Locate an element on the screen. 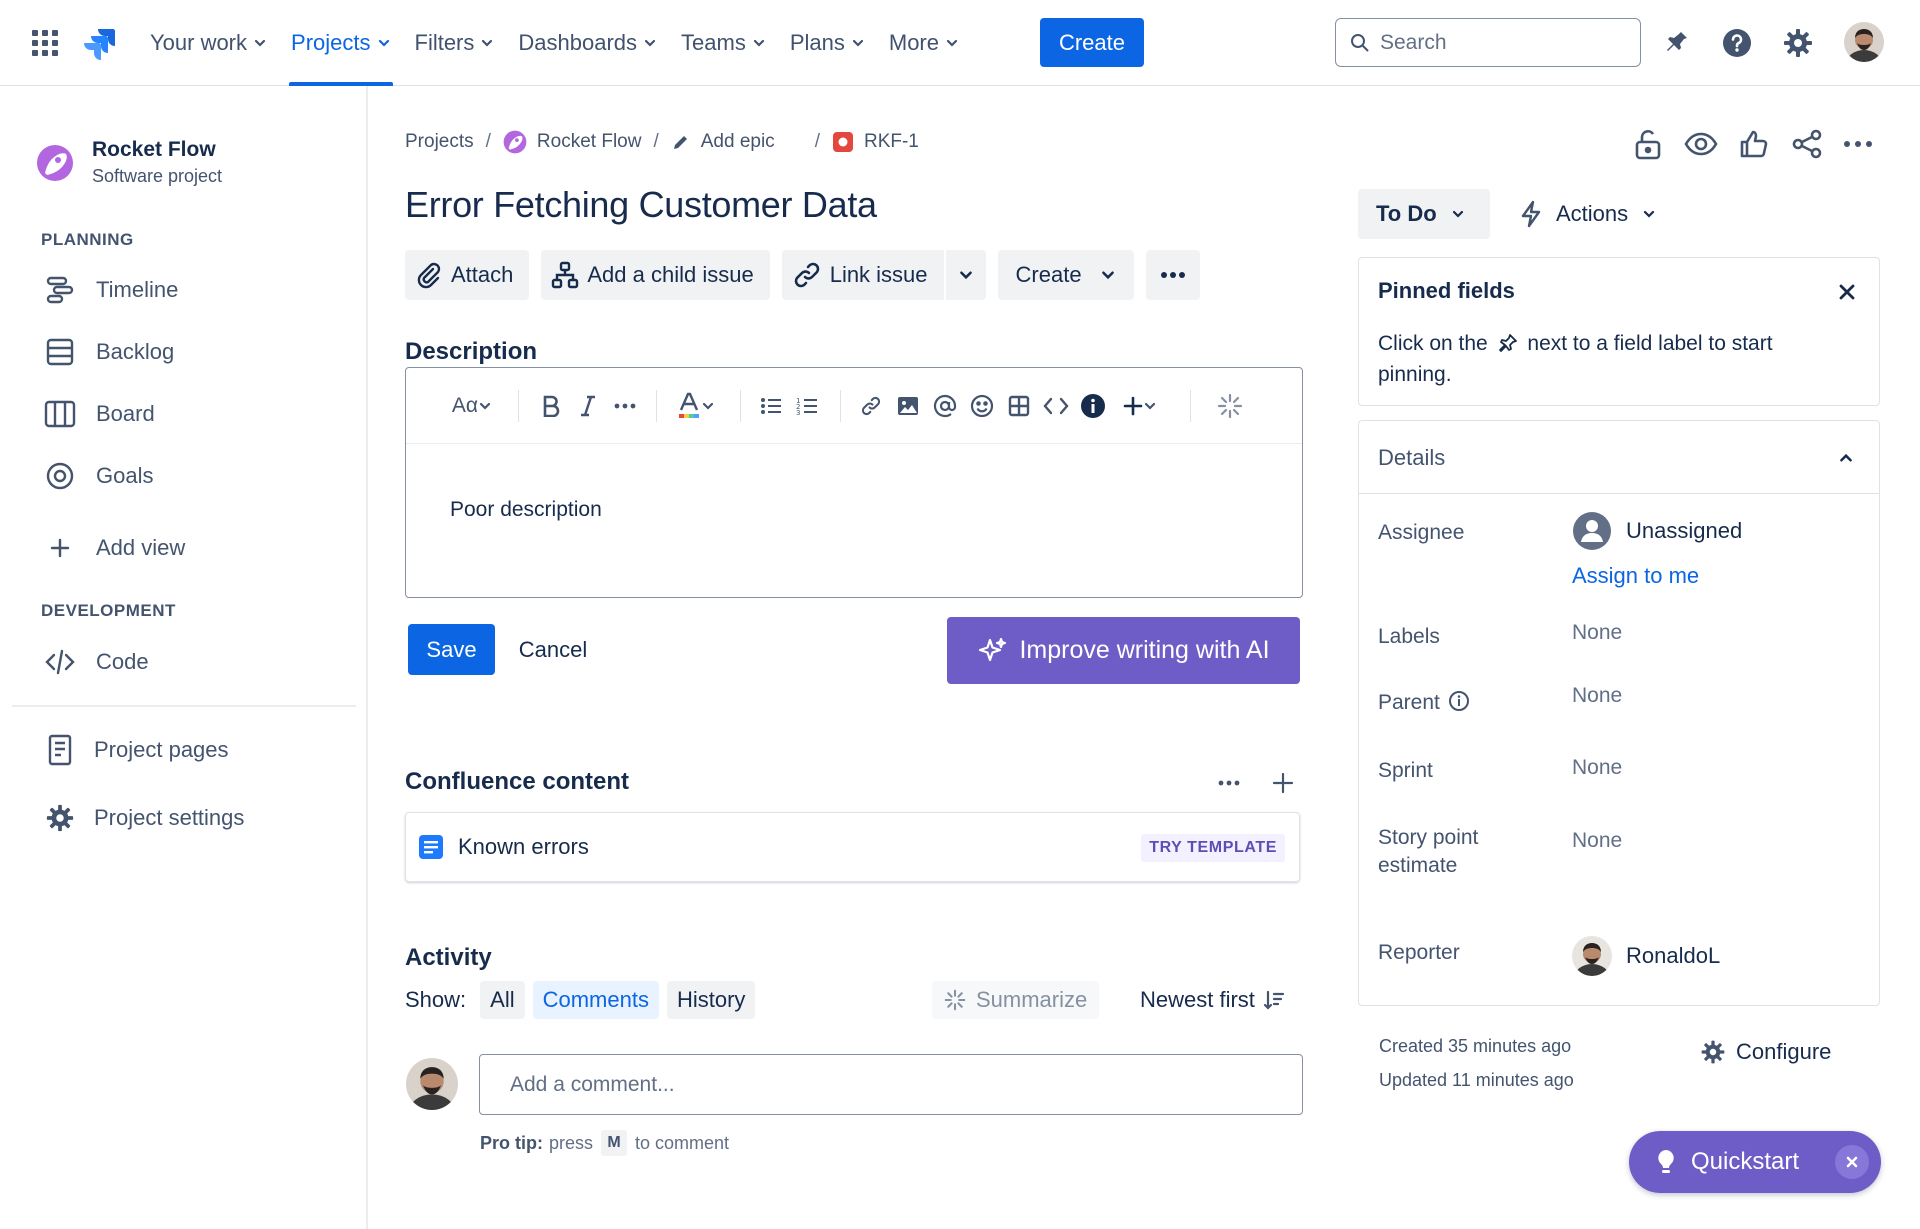 This screenshot has width=1920, height=1229. story-point-value: None is located at coordinates (1597, 841).